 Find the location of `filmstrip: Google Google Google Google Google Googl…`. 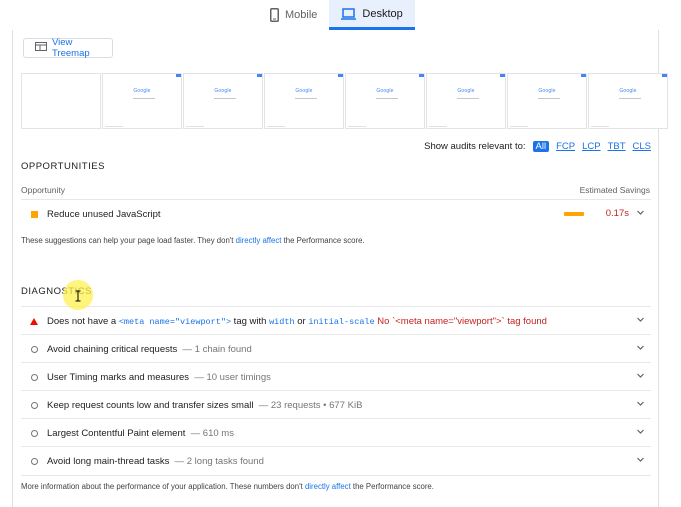

filmstrip: Google Google Google Google Google Googl… is located at coordinates (345, 101).